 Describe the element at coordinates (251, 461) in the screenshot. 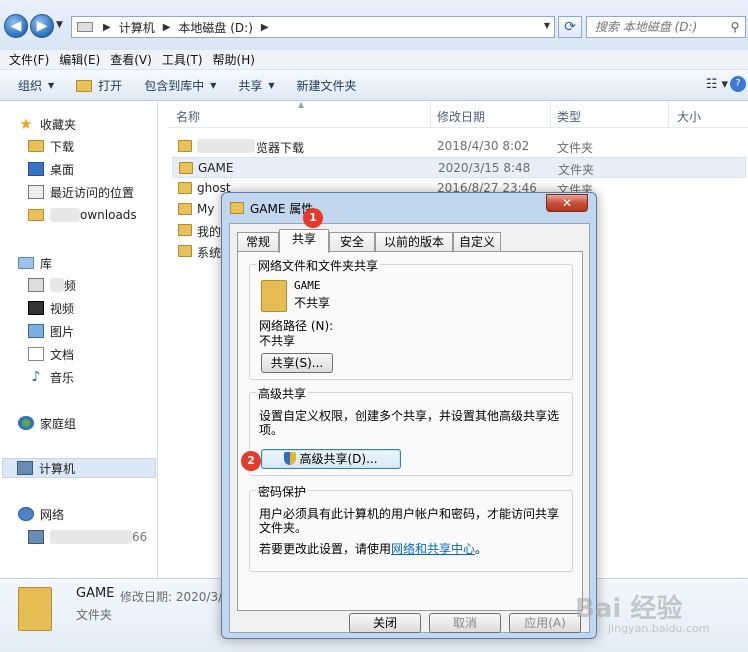

I see `step-badge-2: 2` at that location.